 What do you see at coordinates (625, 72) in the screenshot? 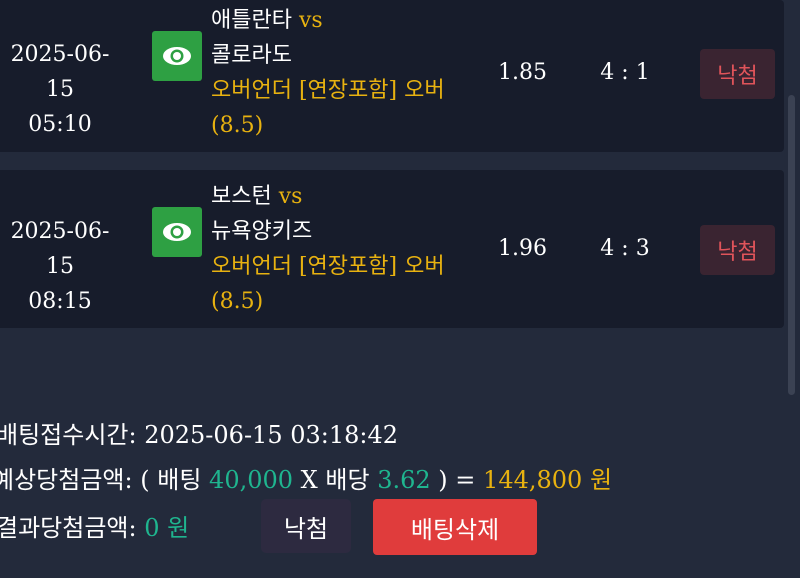
I see `match-score: 4 : 1` at bounding box center [625, 72].